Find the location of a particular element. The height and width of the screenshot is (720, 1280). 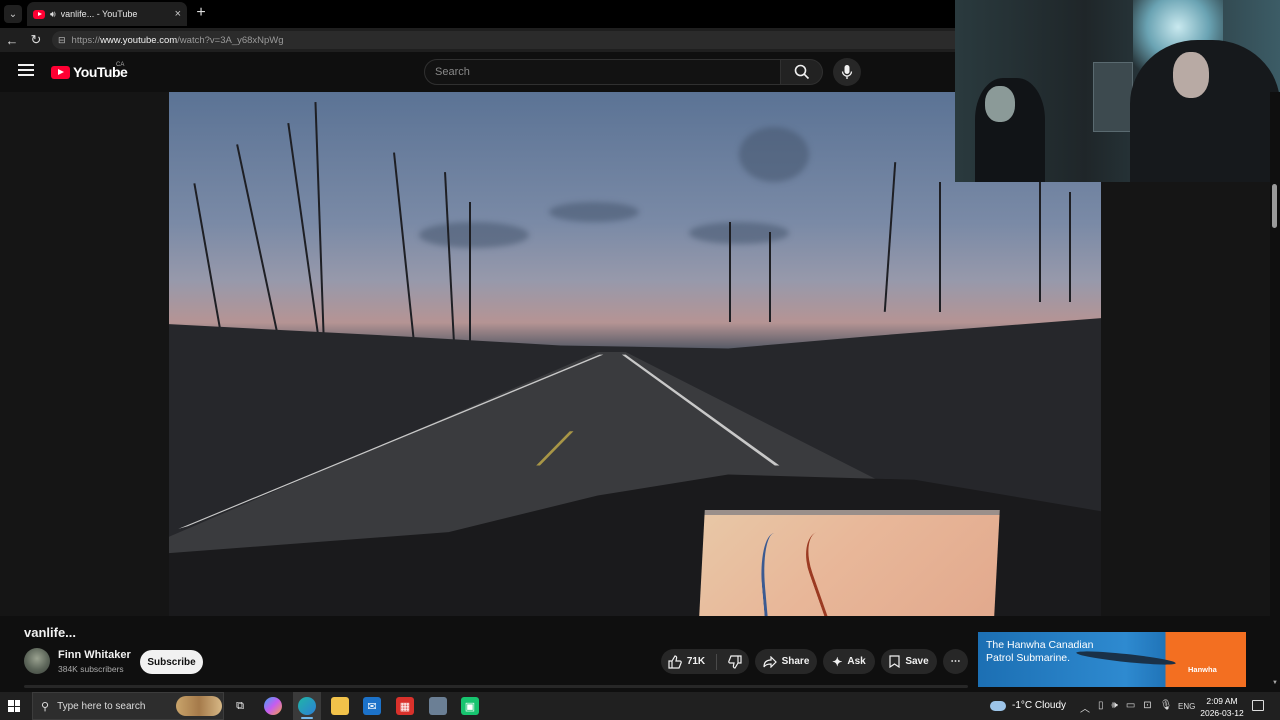

like-dislike-group: 71K is located at coordinates (705, 661).